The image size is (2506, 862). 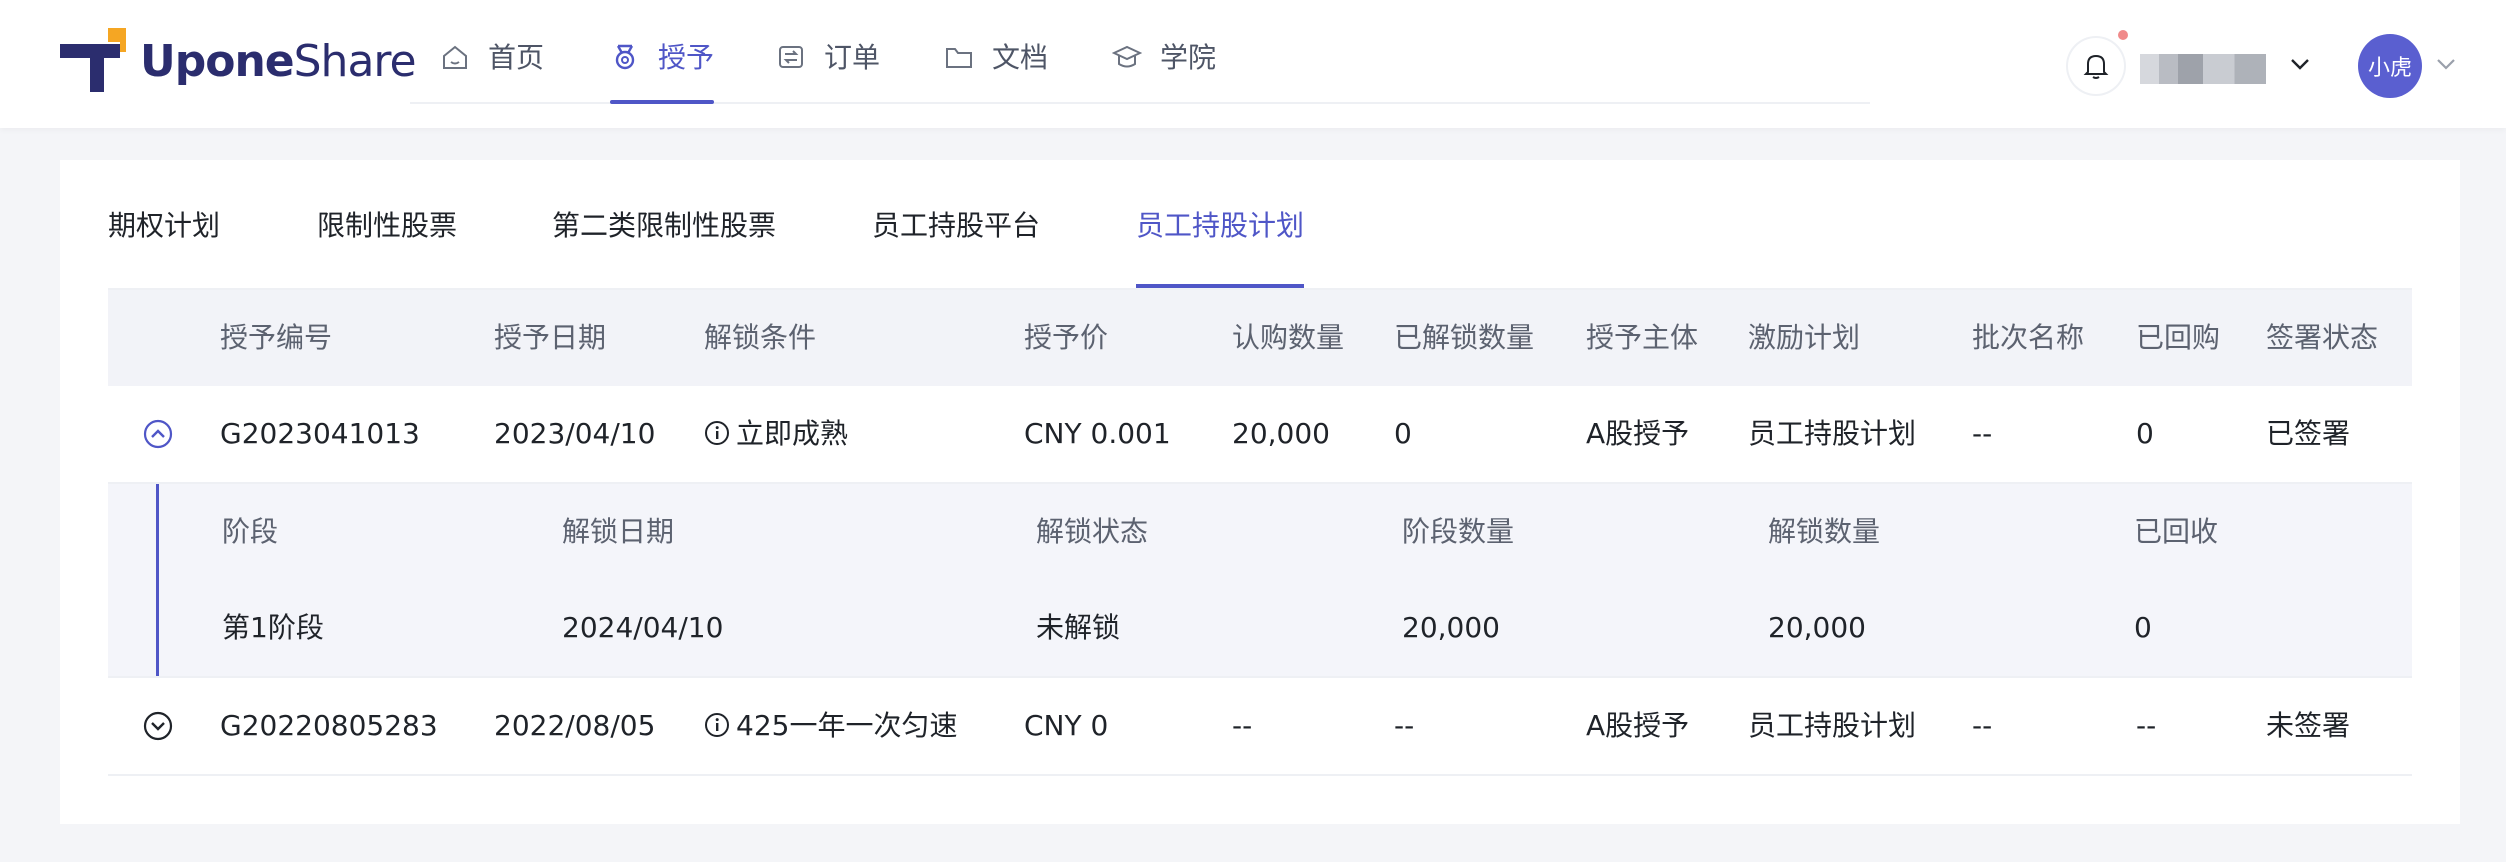 I want to click on sign-status: 未签署, so click(x=2308, y=725).